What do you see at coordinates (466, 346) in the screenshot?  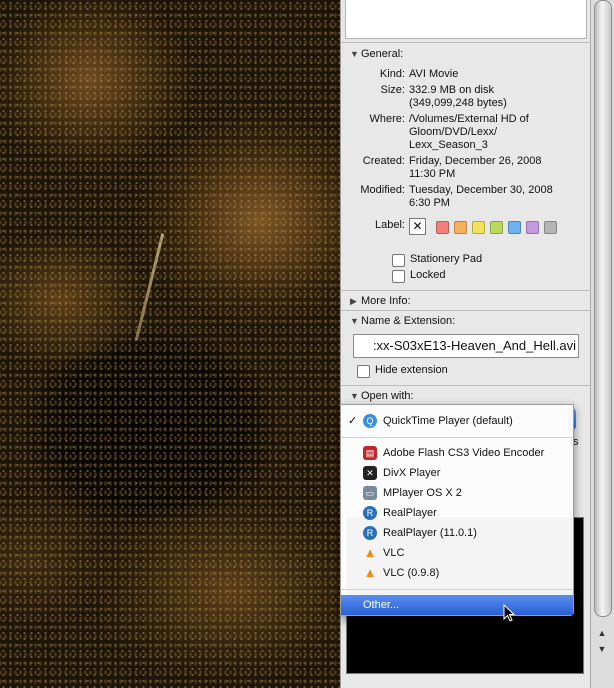 I see `filename-input: :xx-S03xE13-Heaven_And_Hell.avi` at bounding box center [466, 346].